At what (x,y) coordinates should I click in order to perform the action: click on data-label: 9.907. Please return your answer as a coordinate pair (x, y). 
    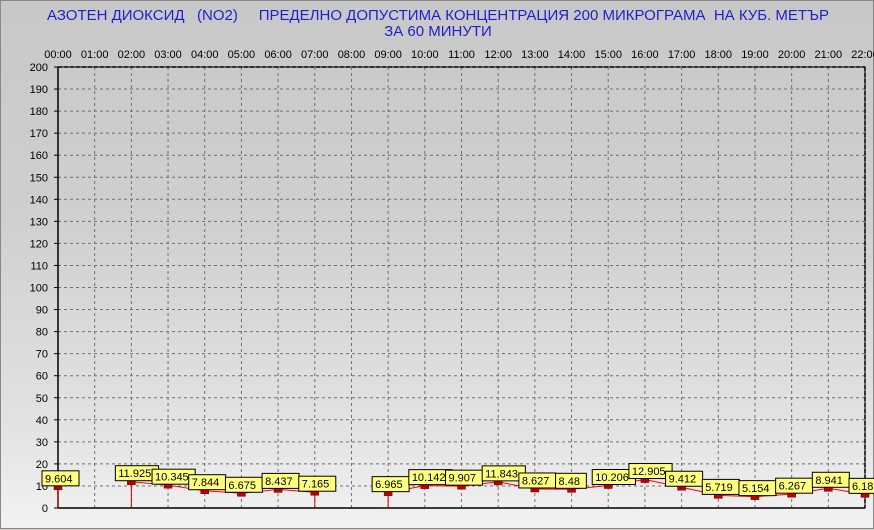
    Looking at the image, I should click on (463, 479).